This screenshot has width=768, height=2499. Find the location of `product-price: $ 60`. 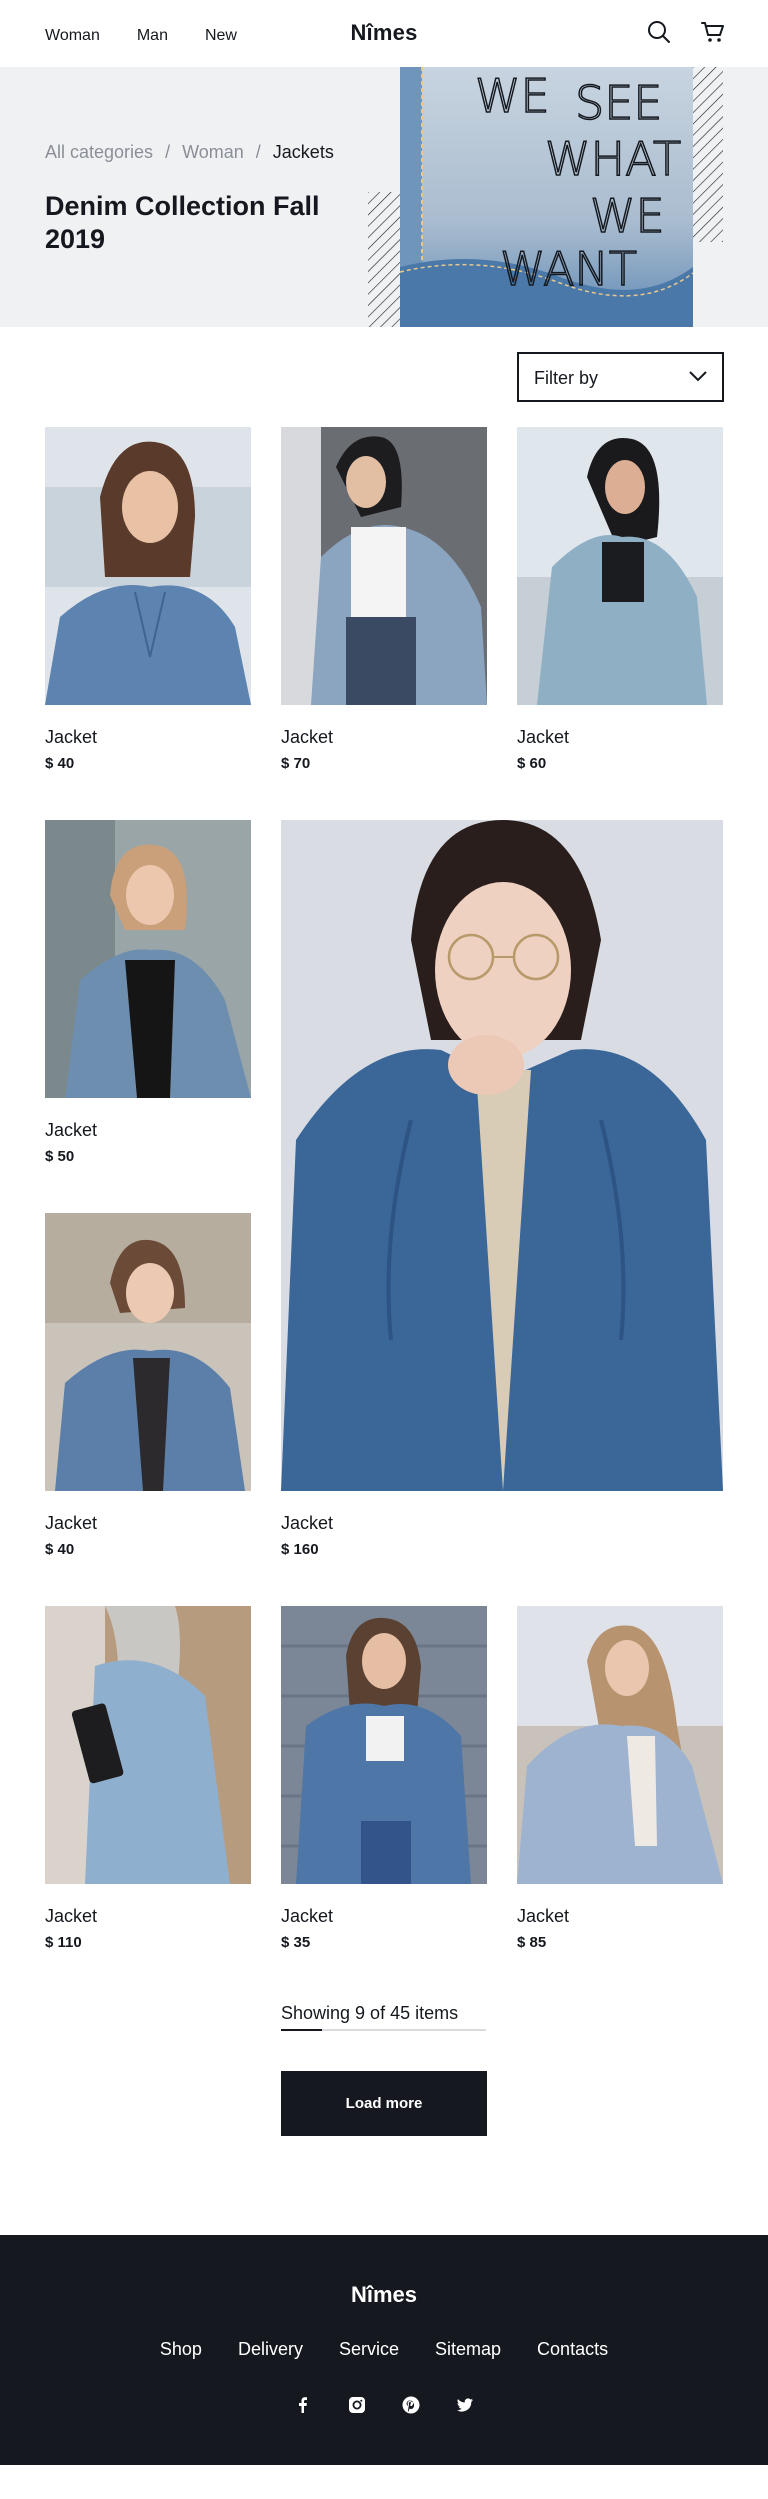

product-price: $ 60 is located at coordinates (532, 763).